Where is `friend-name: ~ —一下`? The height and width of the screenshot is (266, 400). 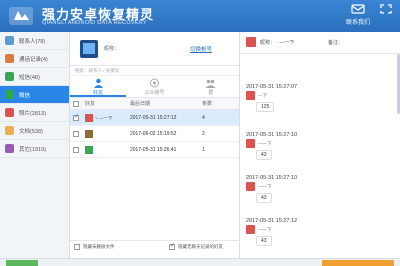
friend-name: ~ —一下 is located at coordinates (104, 117).